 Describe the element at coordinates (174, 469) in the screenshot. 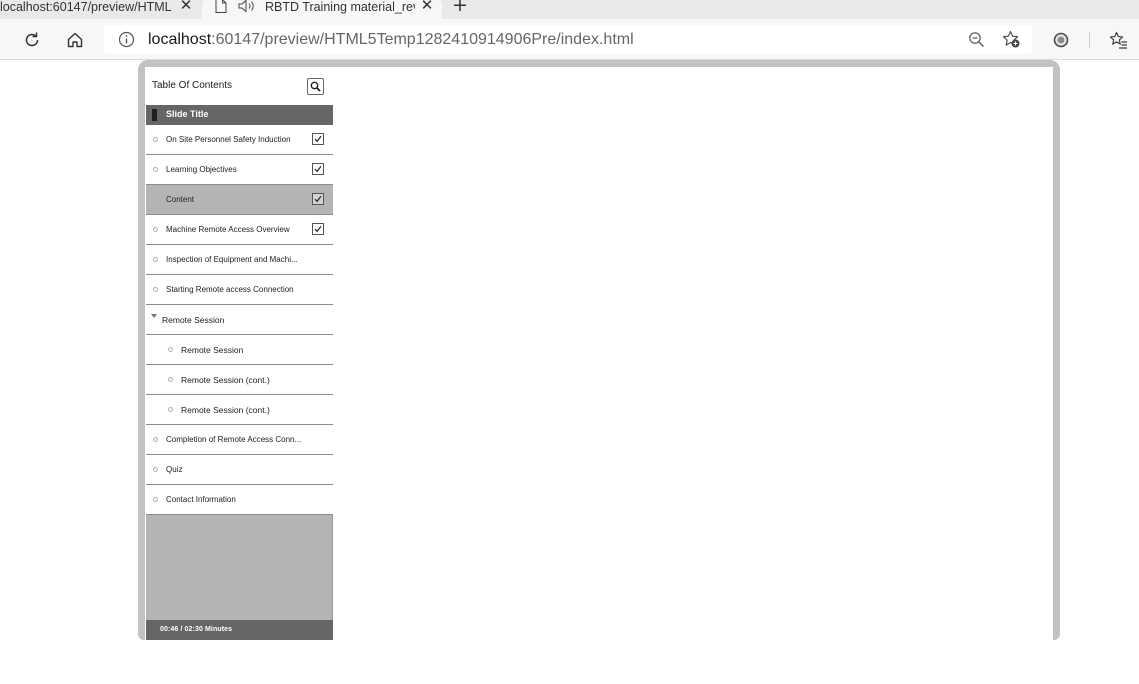

I see `toc-item-label: Quiz` at that location.